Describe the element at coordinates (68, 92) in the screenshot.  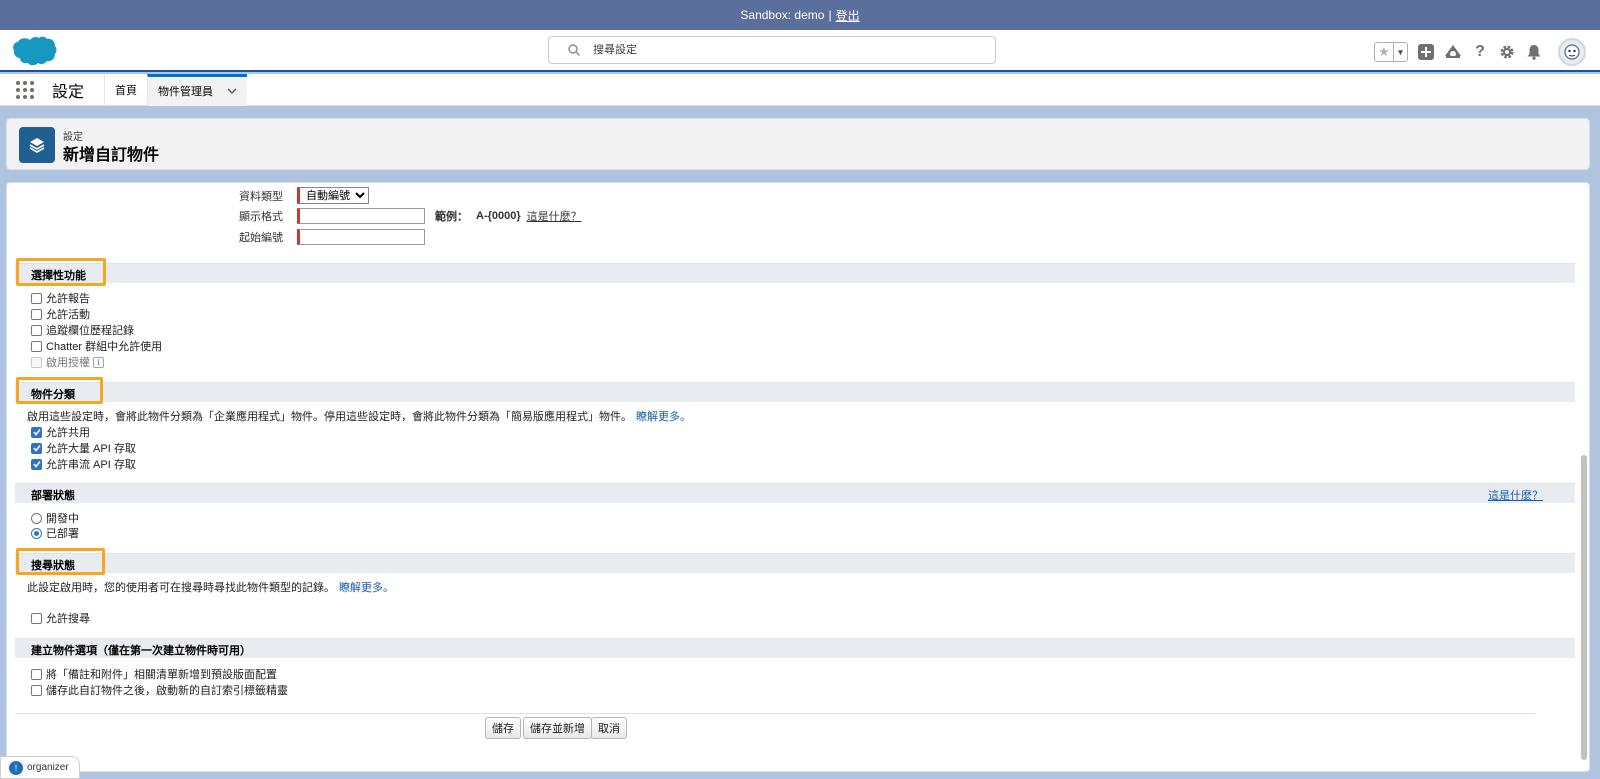
I see `app-name: 設定` at that location.